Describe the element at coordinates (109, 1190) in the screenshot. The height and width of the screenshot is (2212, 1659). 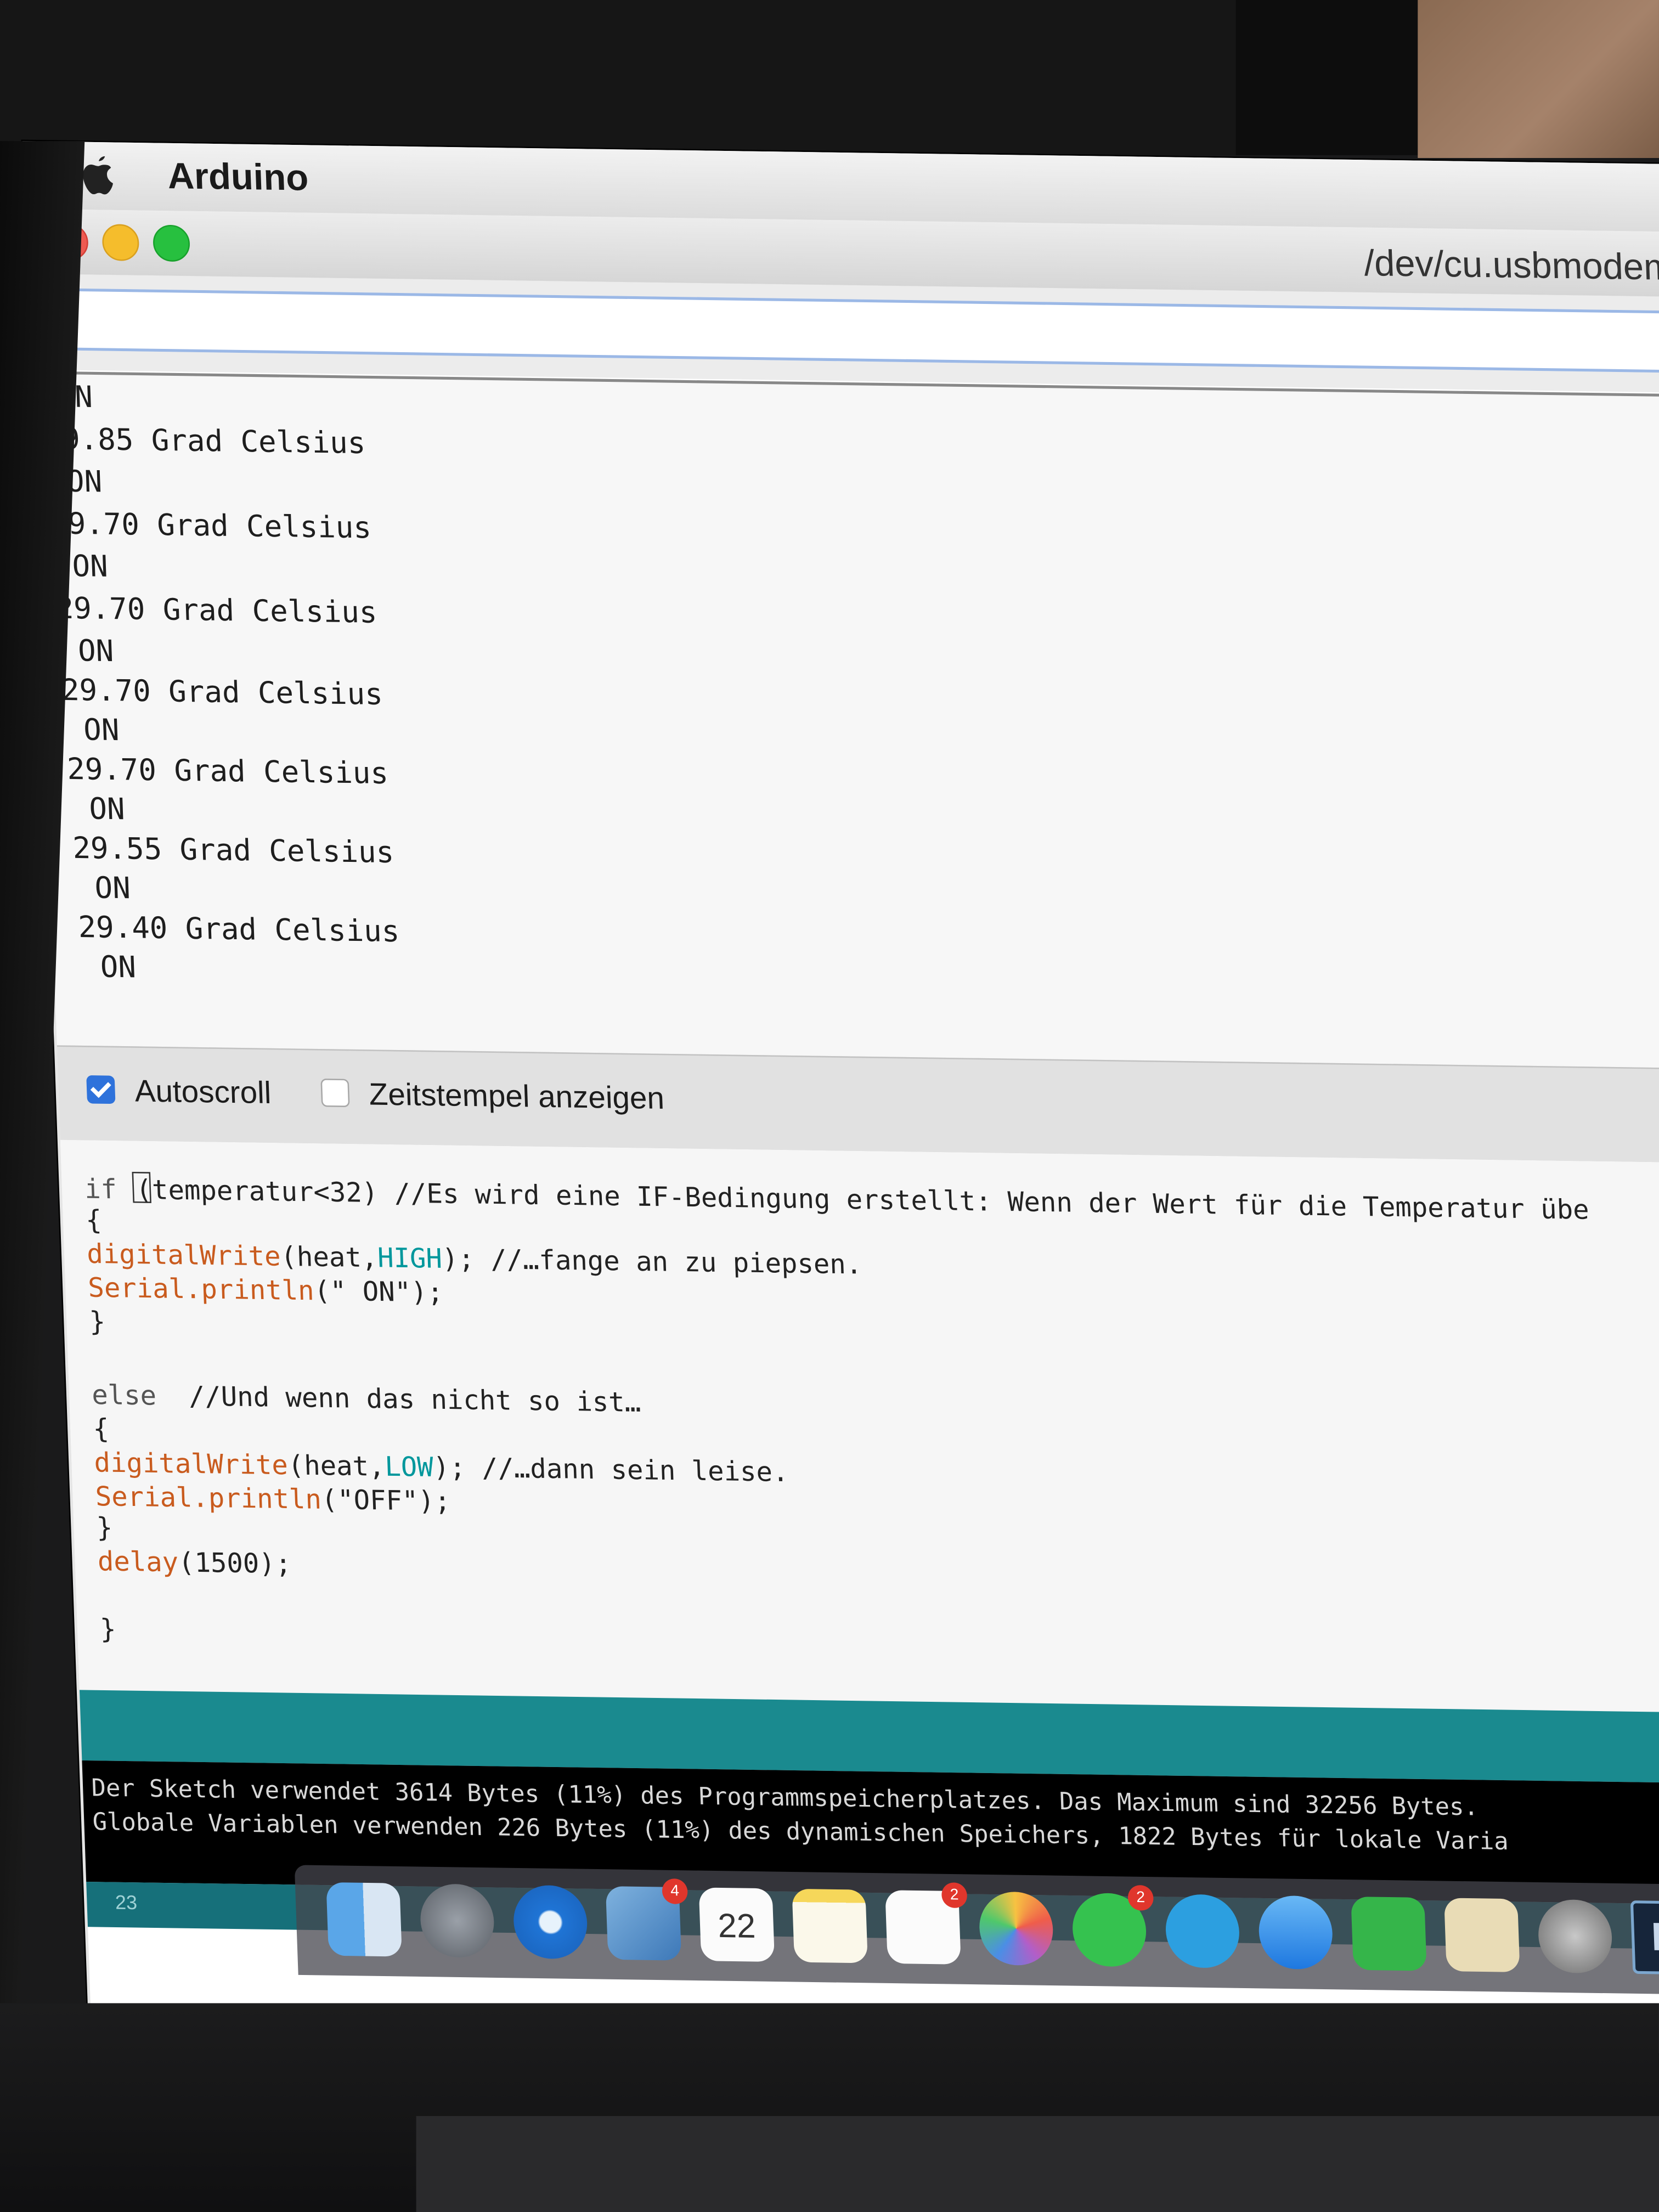
I see `code-keyword: if` at that location.